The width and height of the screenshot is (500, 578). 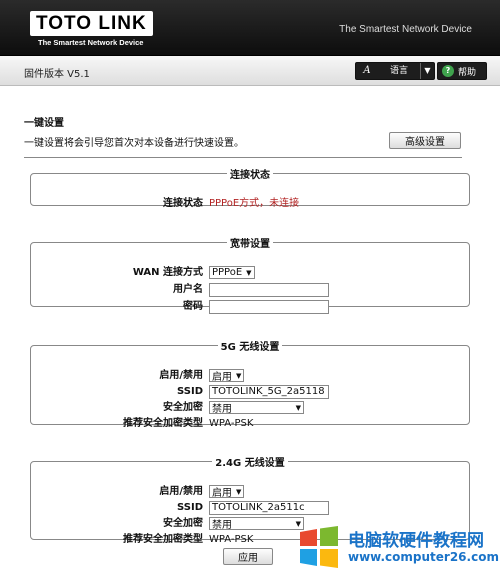 I want to click on wan-type-select: PPPoE ▼, so click(x=232, y=272).